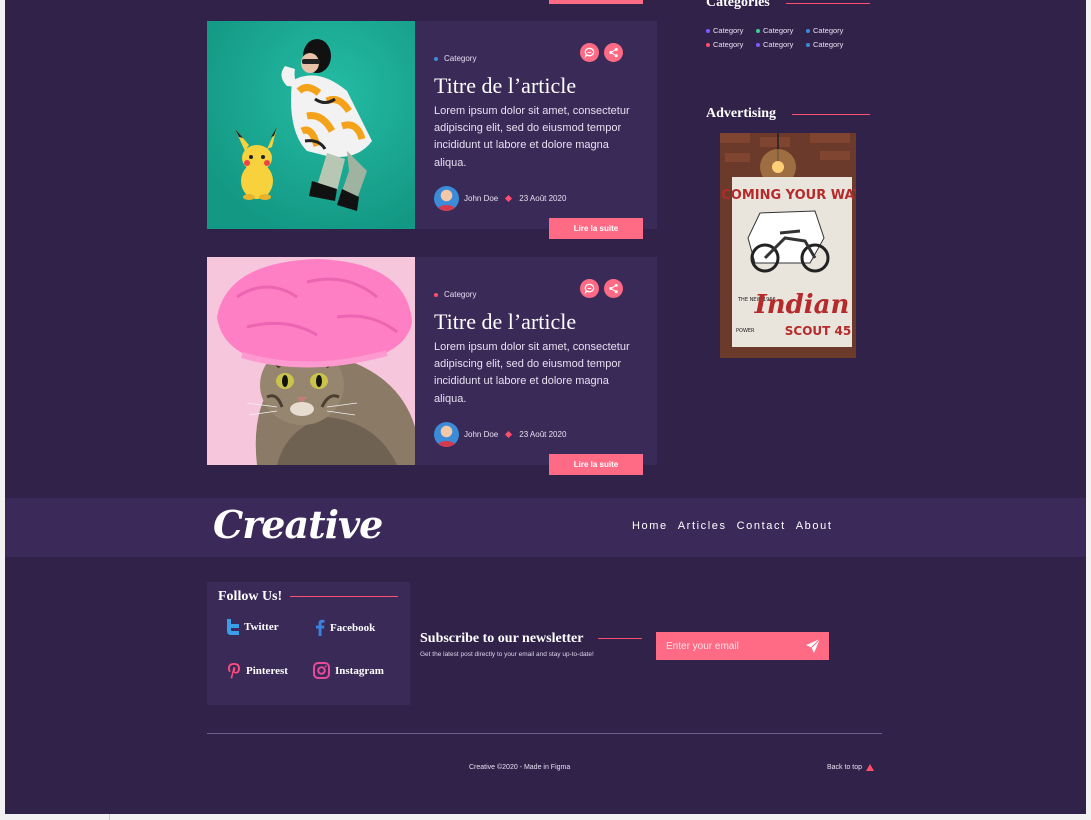 The image size is (1091, 820). Describe the element at coordinates (344, 596) in the screenshot. I see `follow-us-divider` at that location.